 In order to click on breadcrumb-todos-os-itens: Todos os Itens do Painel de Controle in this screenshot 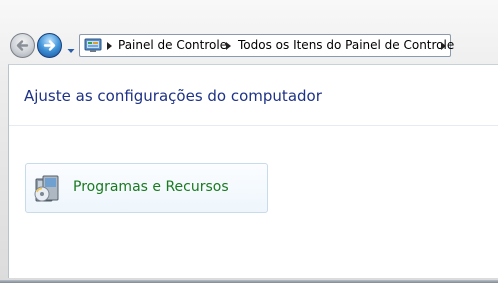, I will do `click(346, 45)`.